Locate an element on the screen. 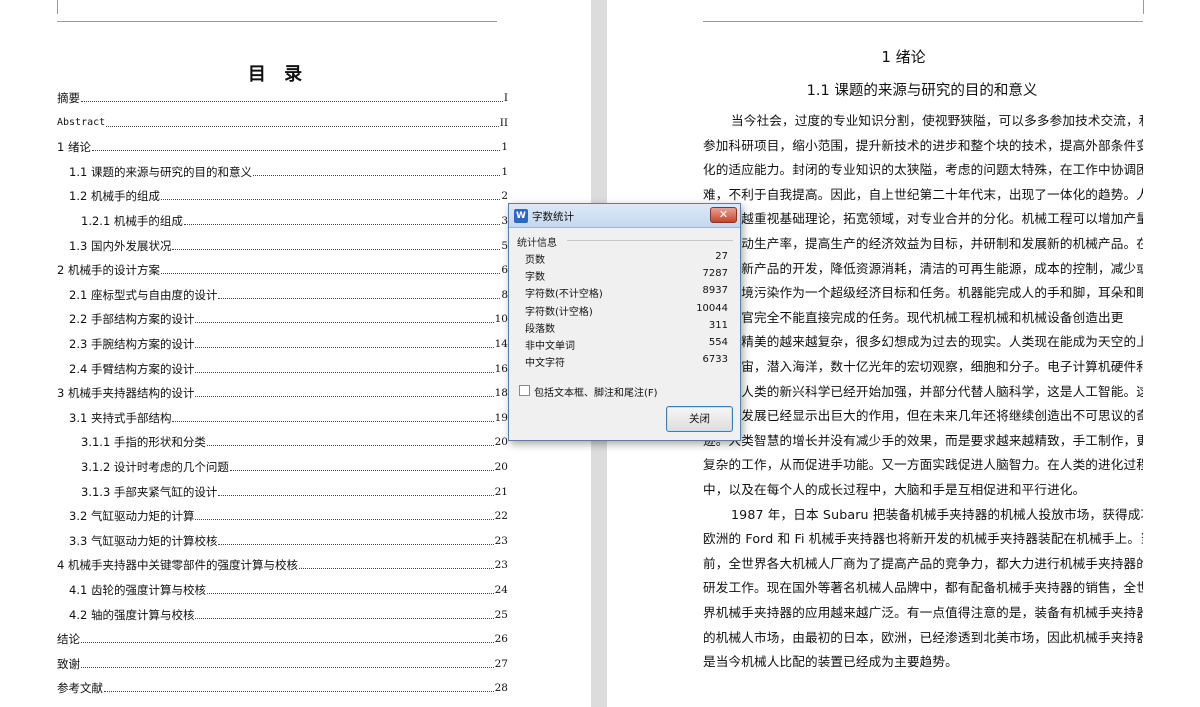 The image size is (1200, 707). dialog-titlebar: W 字数统计 ✕ is located at coordinates (624, 216).